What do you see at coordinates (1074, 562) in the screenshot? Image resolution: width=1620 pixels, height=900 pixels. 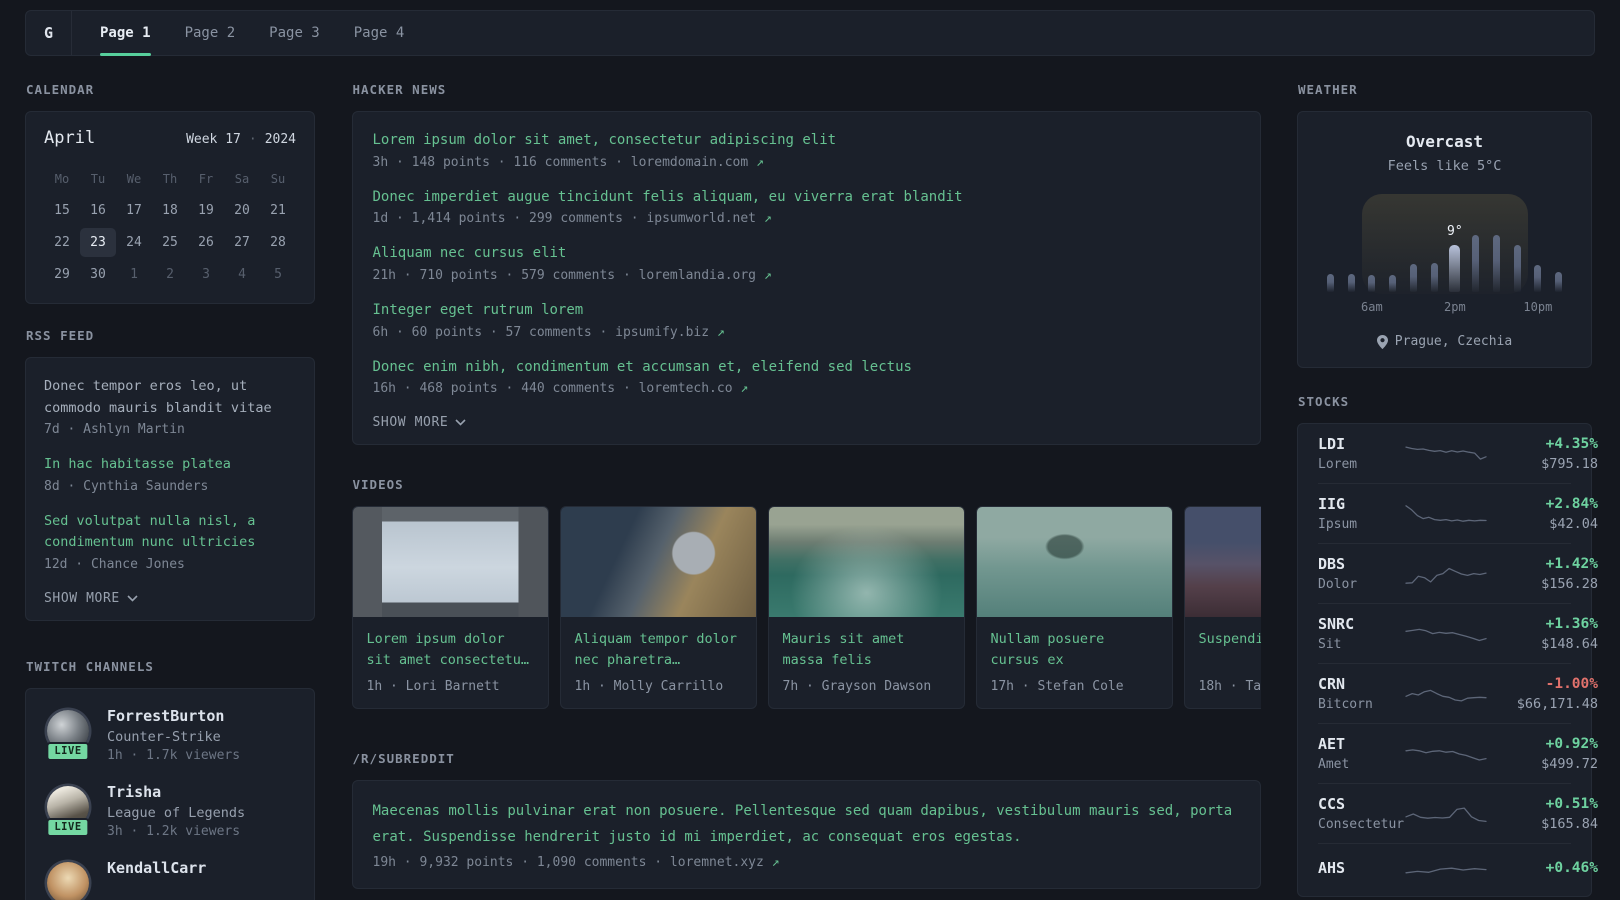 I see `video-thumbnail` at bounding box center [1074, 562].